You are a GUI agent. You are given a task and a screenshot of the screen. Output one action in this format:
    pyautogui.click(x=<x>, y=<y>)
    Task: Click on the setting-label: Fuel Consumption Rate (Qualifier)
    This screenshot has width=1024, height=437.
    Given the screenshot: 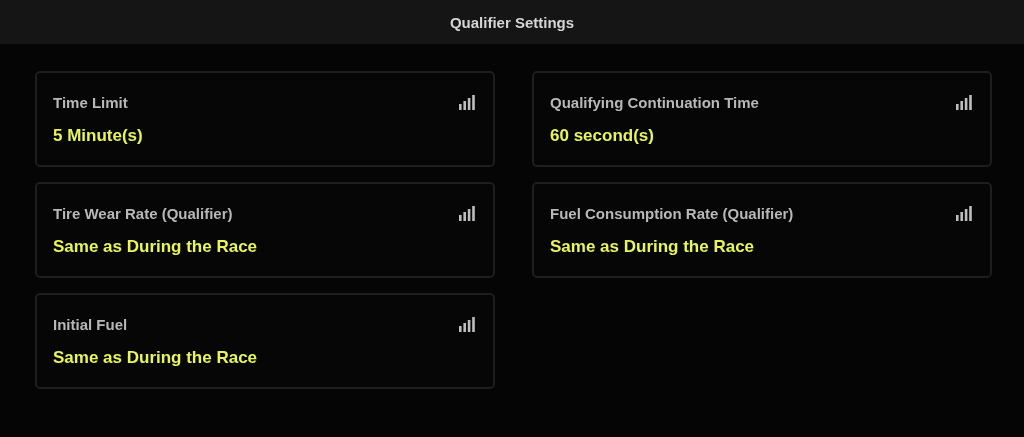 What is the action you would take?
    pyautogui.click(x=672, y=213)
    